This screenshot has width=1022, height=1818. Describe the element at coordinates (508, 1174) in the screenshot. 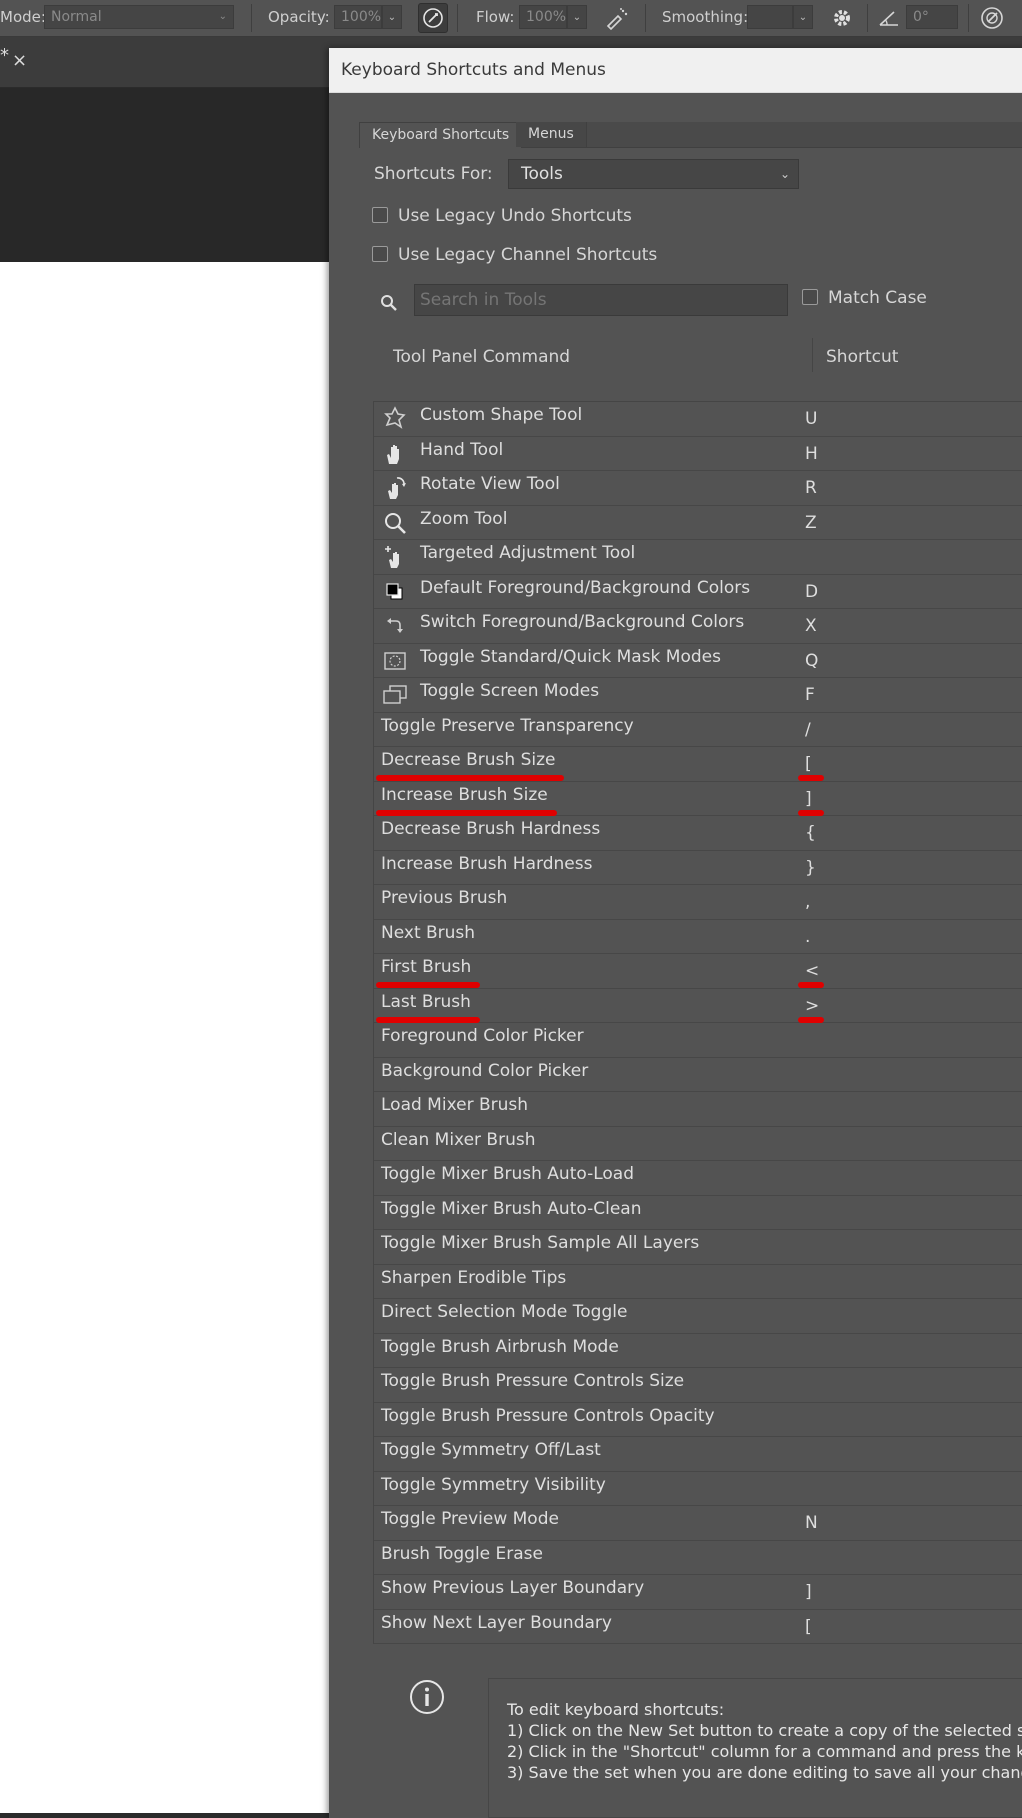

I see `command-label: Toggle Mixer Brush Auto-Load` at that location.